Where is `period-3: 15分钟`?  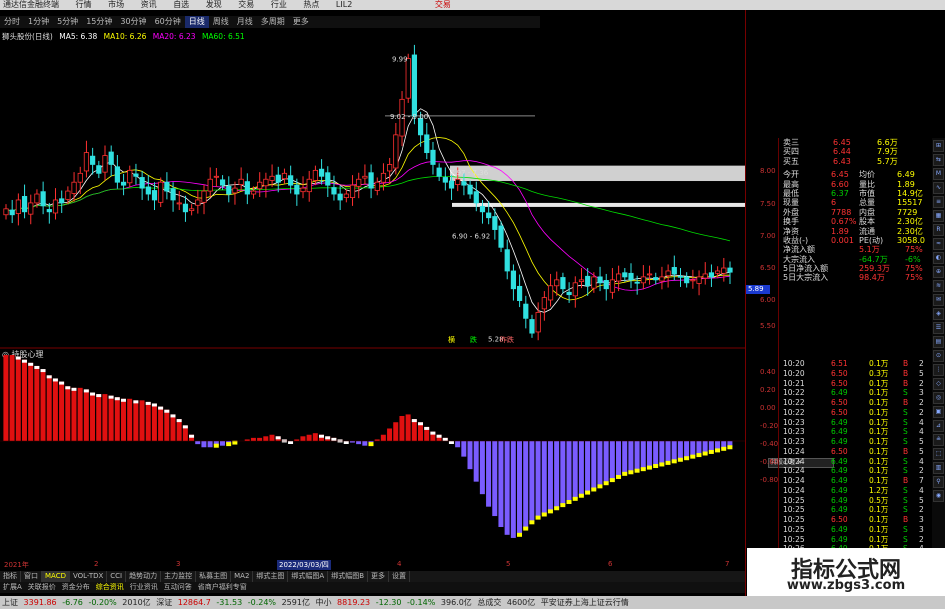 period-3: 15分钟 is located at coordinates (99, 22).